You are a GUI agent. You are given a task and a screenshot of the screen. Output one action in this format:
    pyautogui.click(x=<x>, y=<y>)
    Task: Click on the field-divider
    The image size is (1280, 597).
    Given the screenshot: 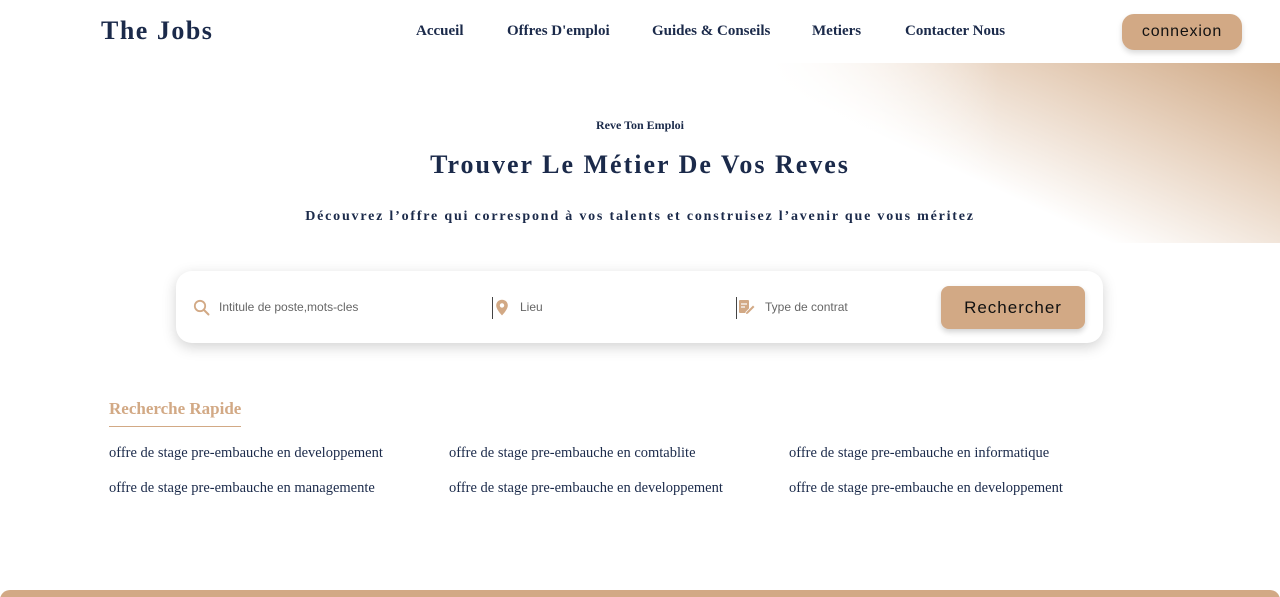 What is the action you would take?
    pyautogui.click(x=736, y=308)
    